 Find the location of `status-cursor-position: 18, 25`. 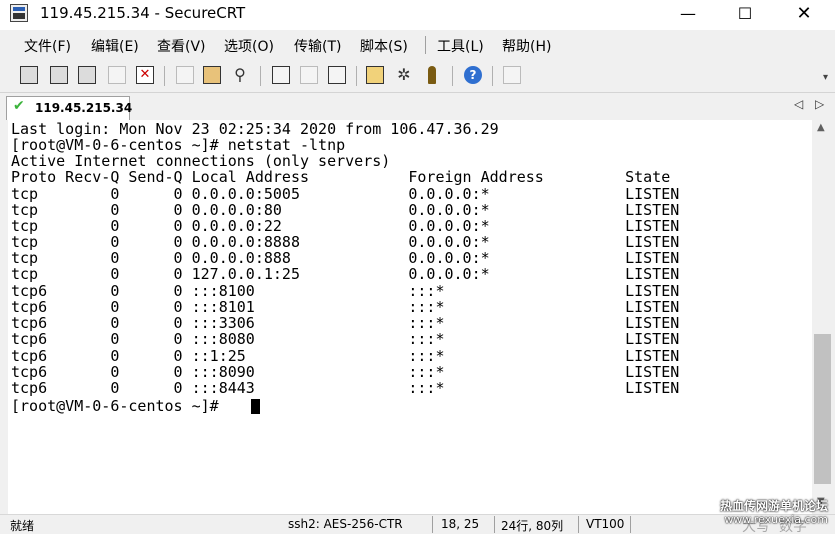

status-cursor-position: 18, 25 is located at coordinates (460, 524).